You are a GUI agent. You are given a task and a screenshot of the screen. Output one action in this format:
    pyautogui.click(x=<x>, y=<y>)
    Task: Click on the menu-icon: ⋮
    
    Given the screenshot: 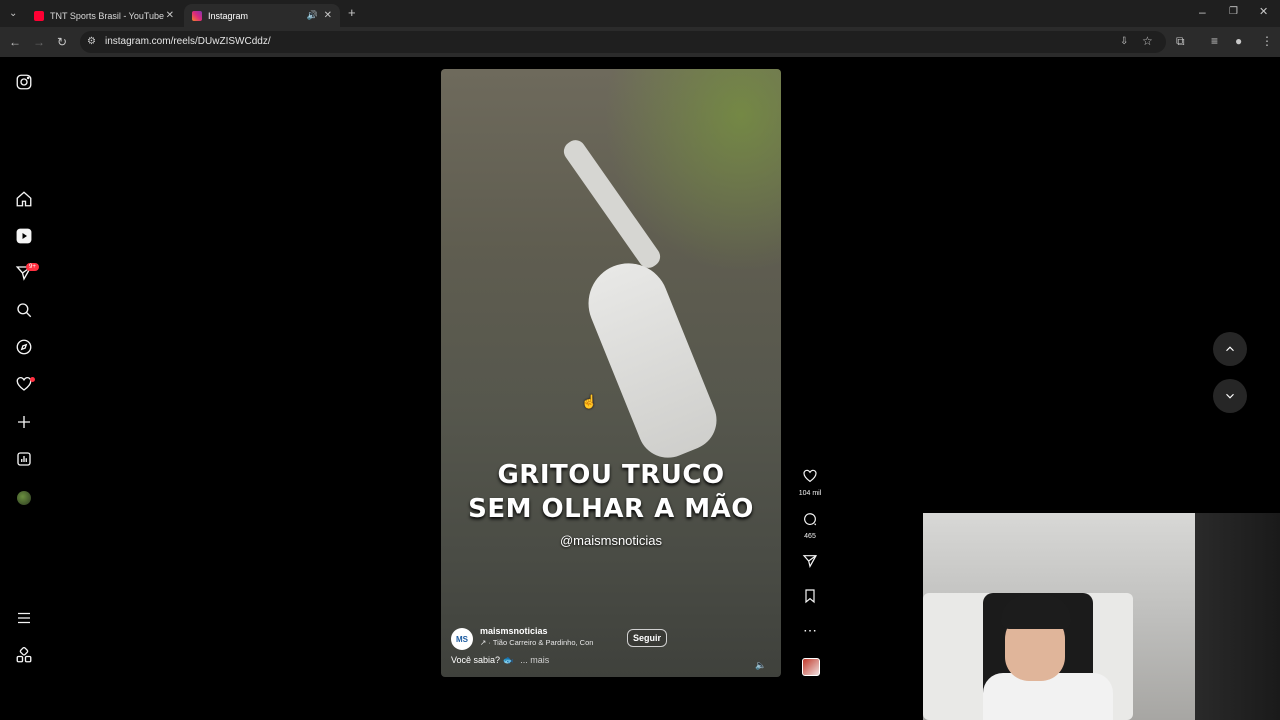 What is the action you would take?
    pyautogui.click(x=1267, y=41)
    